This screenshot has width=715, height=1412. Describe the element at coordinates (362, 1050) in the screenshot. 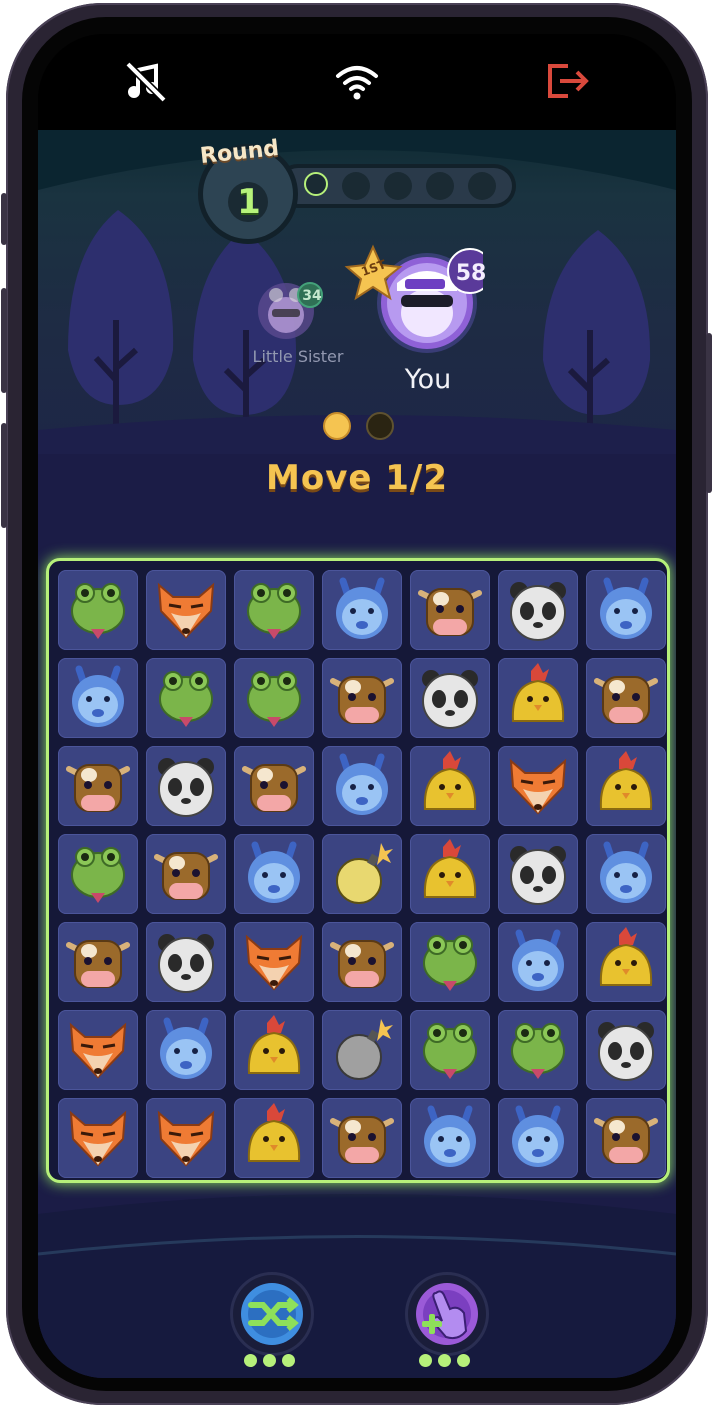

I see `tile-bomb` at that location.